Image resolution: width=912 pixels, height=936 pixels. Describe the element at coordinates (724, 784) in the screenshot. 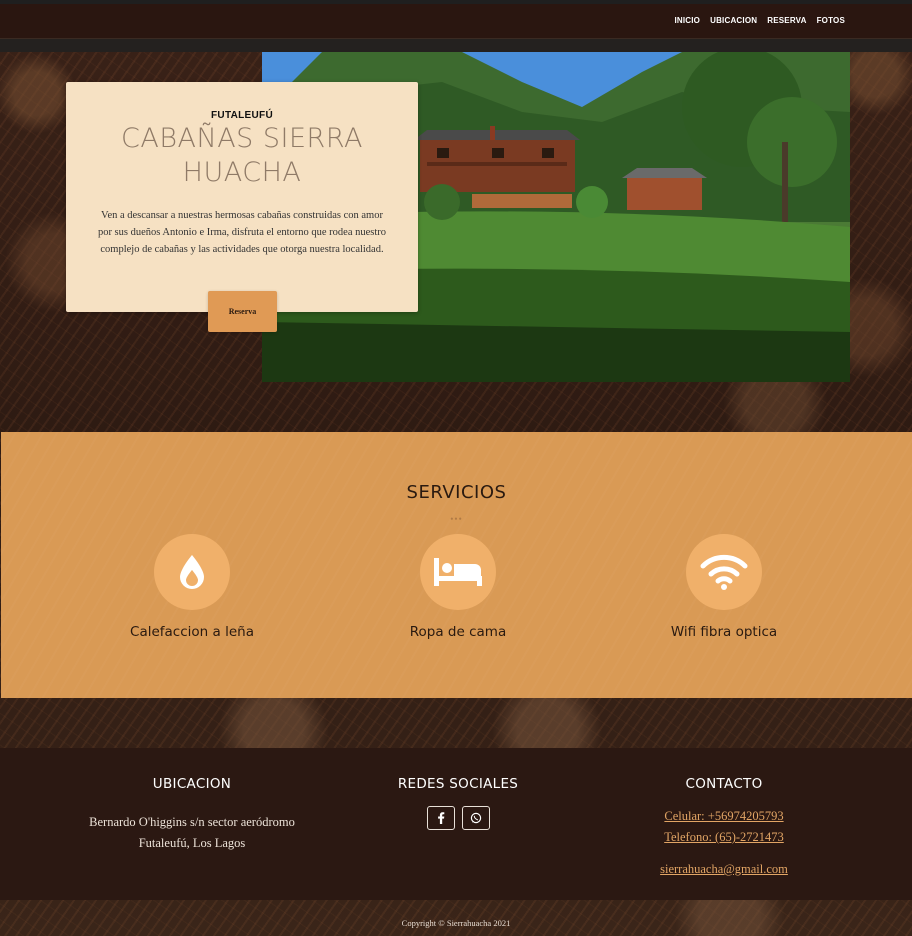

I see `footer-heading-contact: CONTACTO` at that location.